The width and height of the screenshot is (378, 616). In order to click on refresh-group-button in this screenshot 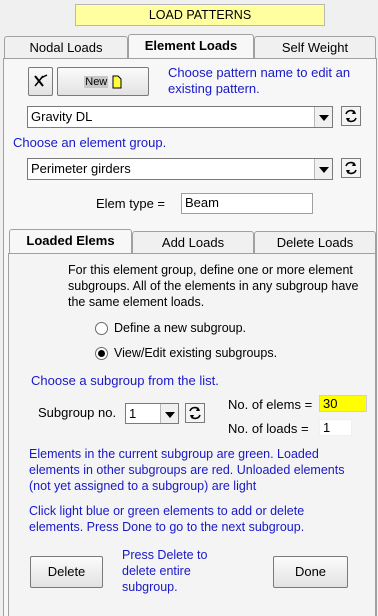, I will do `click(351, 168)`.